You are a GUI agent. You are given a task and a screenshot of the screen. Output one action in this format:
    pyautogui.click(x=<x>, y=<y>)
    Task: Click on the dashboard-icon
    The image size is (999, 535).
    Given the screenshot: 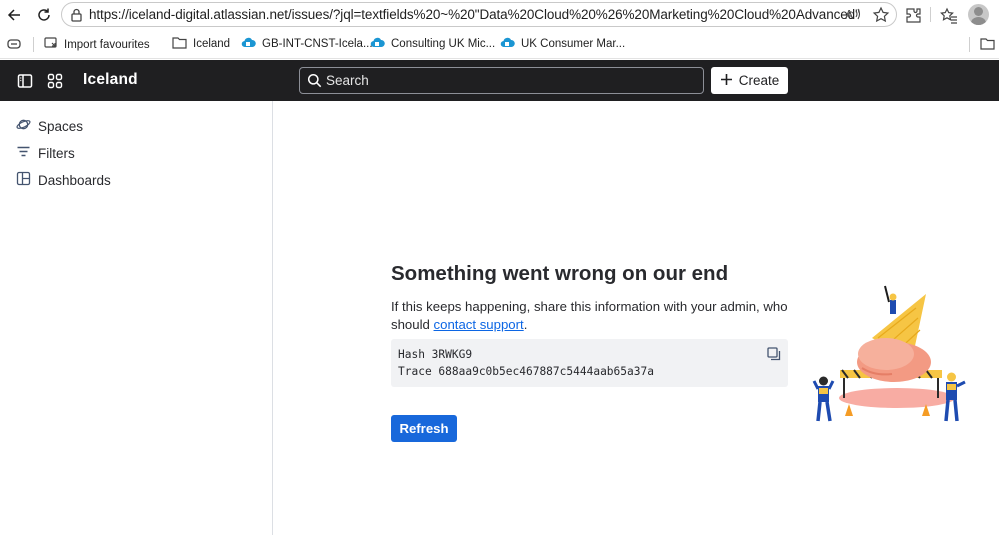 What is the action you would take?
    pyautogui.click(x=23, y=180)
    